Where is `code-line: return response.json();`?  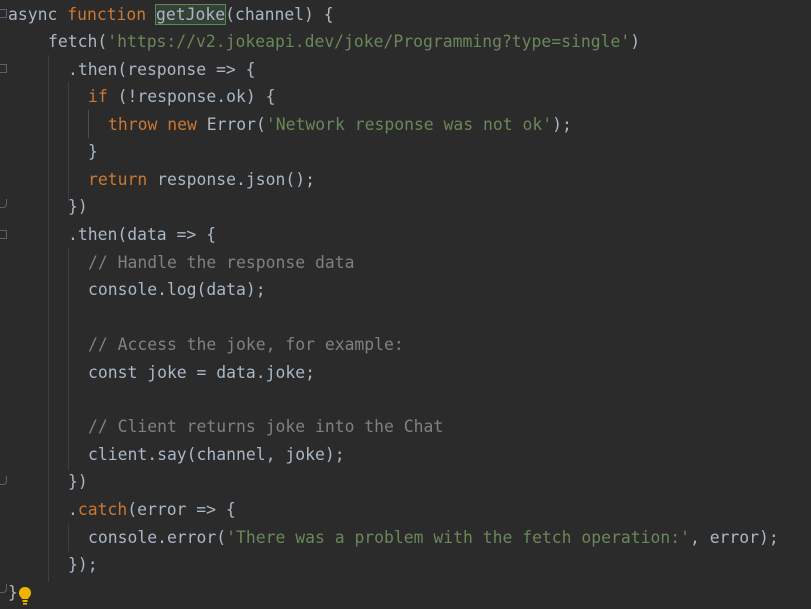 code-line: return response.json(); is located at coordinates (201, 179).